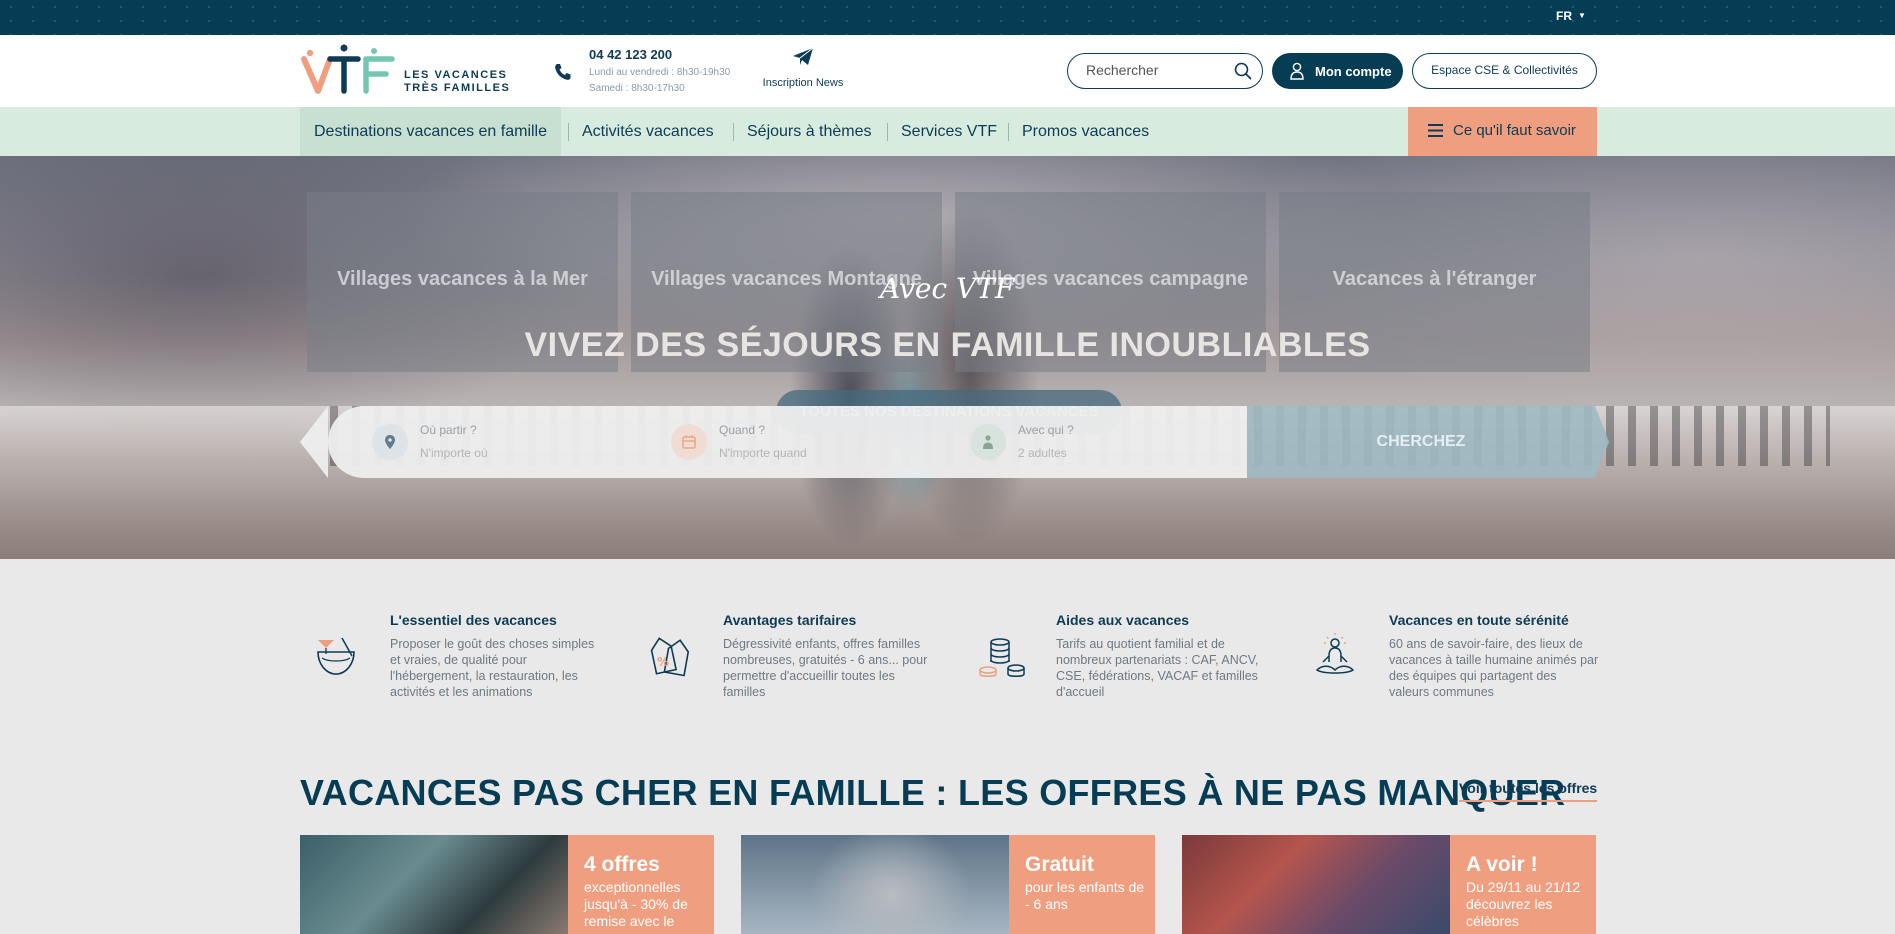  I want to click on hours-weekdays: Lundi au vendredi : 8h30-19h30, so click(660, 72).